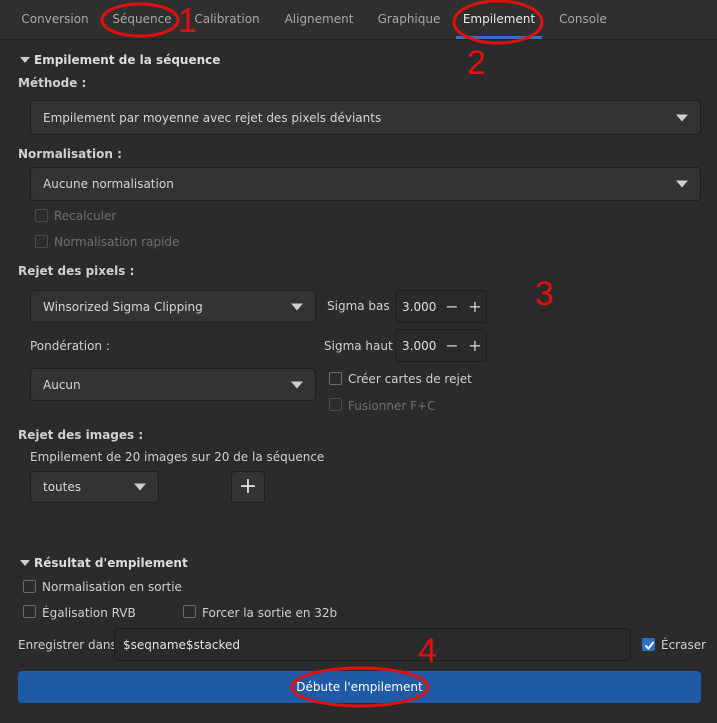 The width and height of the screenshot is (717, 723). What do you see at coordinates (227, 19) in the screenshot?
I see `tab-calibration: Calibration` at bounding box center [227, 19].